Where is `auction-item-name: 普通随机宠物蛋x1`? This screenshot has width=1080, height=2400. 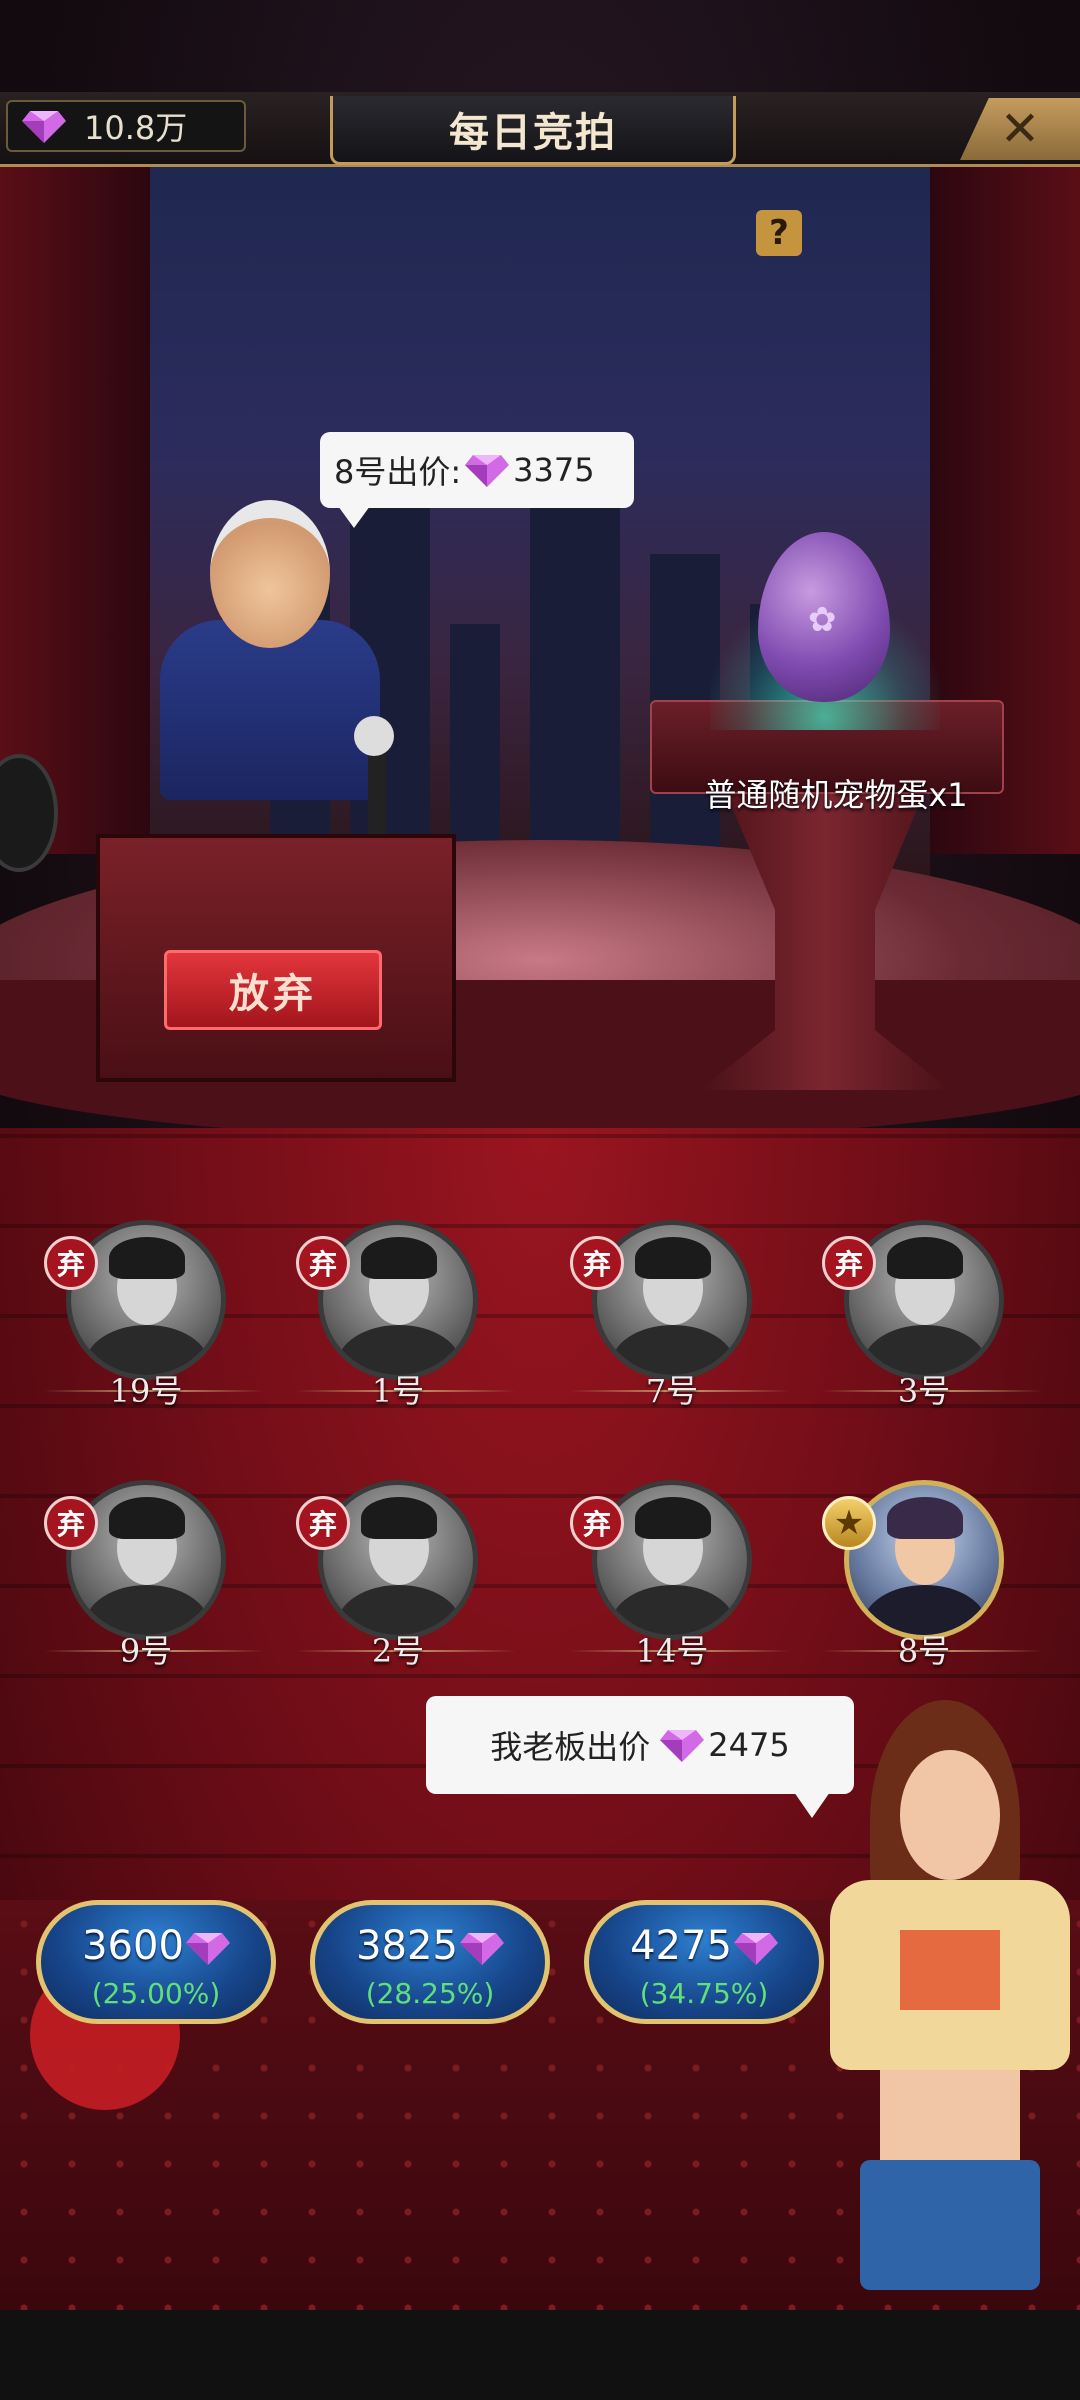
auction-item-name: 普通随机宠物蛋x1 is located at coordinates (836, 795).